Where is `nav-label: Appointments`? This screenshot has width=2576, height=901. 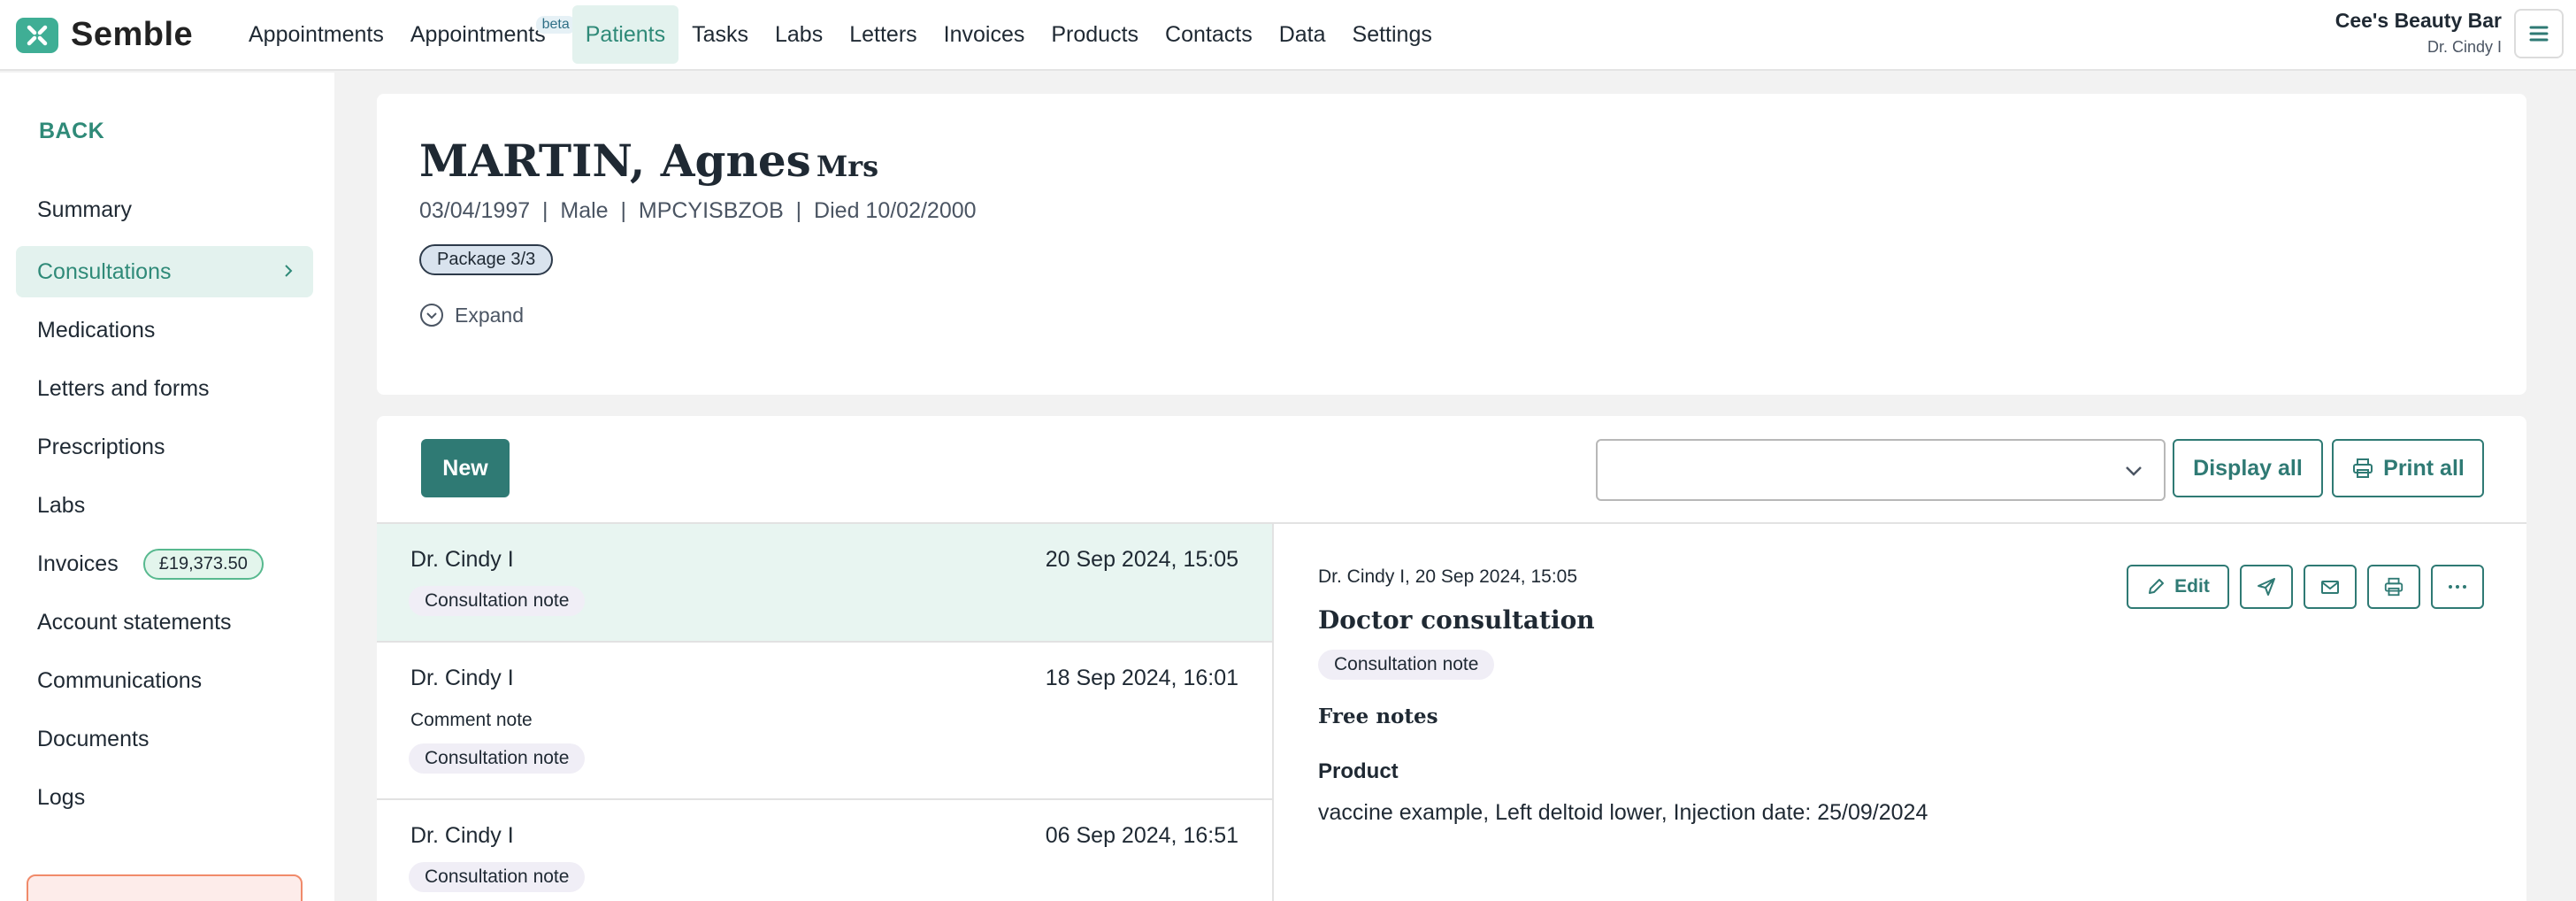 nav-label: Appointments is located at coordinates (478, 34).